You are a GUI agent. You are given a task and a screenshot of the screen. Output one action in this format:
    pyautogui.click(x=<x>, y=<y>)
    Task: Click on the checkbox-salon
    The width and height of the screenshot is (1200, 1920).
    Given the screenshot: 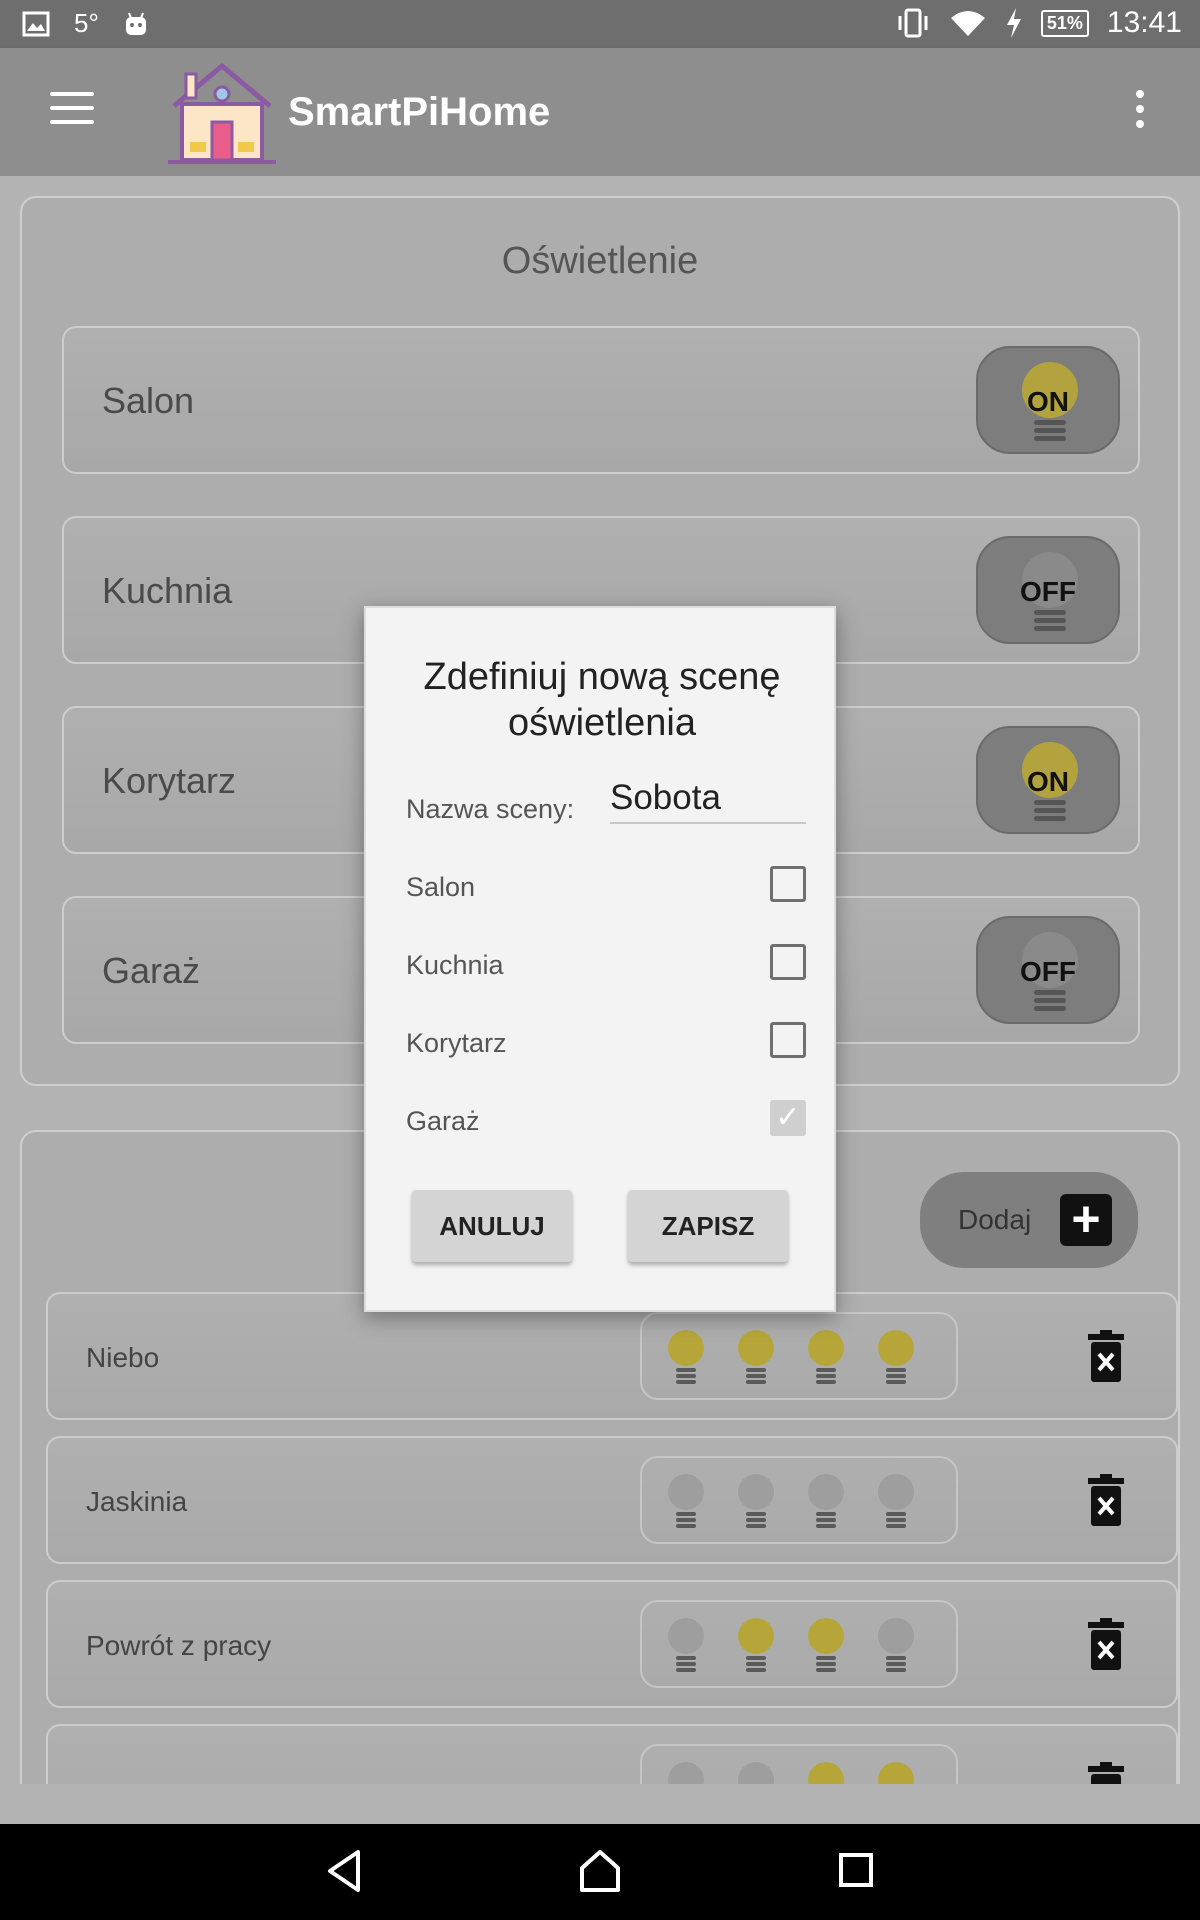 What is the action you would take?
    pyautogui.click(x=788, y=884)
    